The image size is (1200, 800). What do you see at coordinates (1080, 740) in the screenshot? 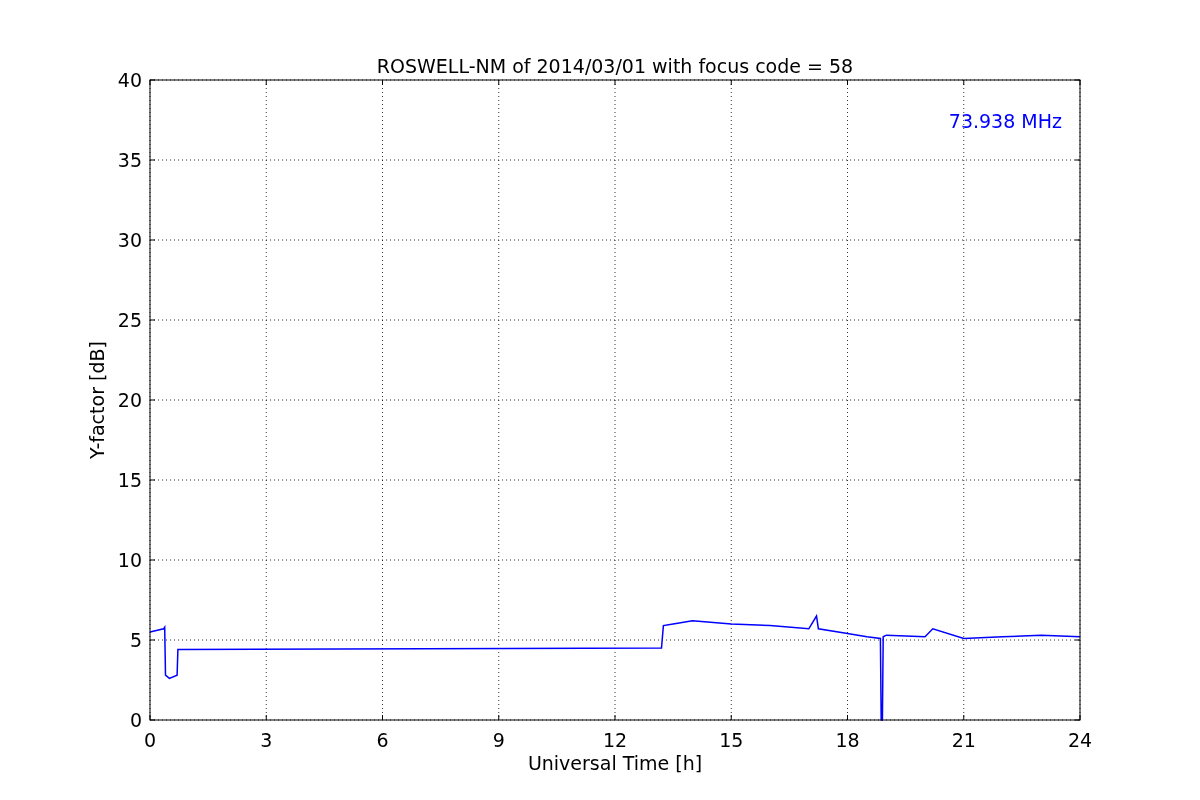
I see `x-tick-label: 24` at bounding box center [1080, 740].